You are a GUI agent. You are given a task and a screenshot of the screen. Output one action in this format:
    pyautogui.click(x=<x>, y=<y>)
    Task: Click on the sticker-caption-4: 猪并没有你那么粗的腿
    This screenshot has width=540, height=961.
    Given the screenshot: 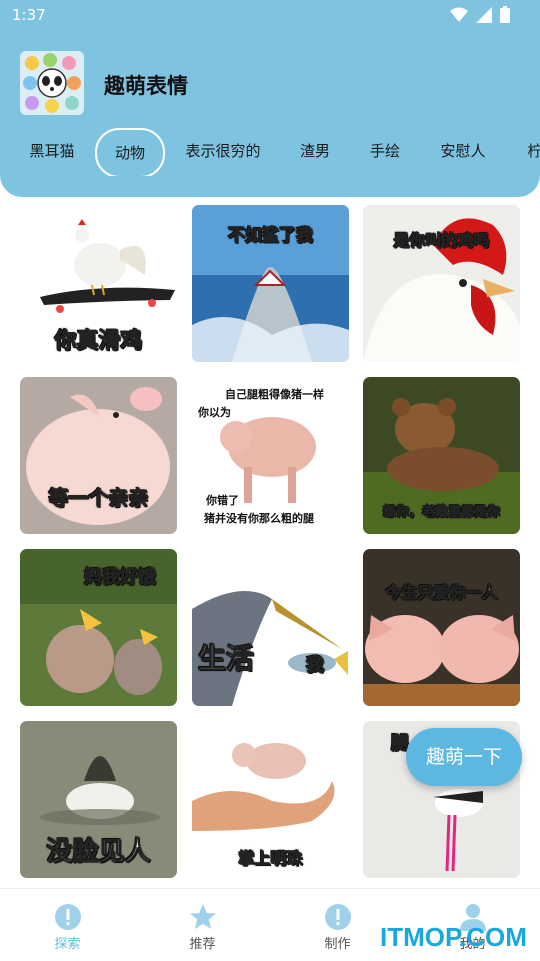 What is the action you would take?
    pyautogui.click(x=259, y=518)
    